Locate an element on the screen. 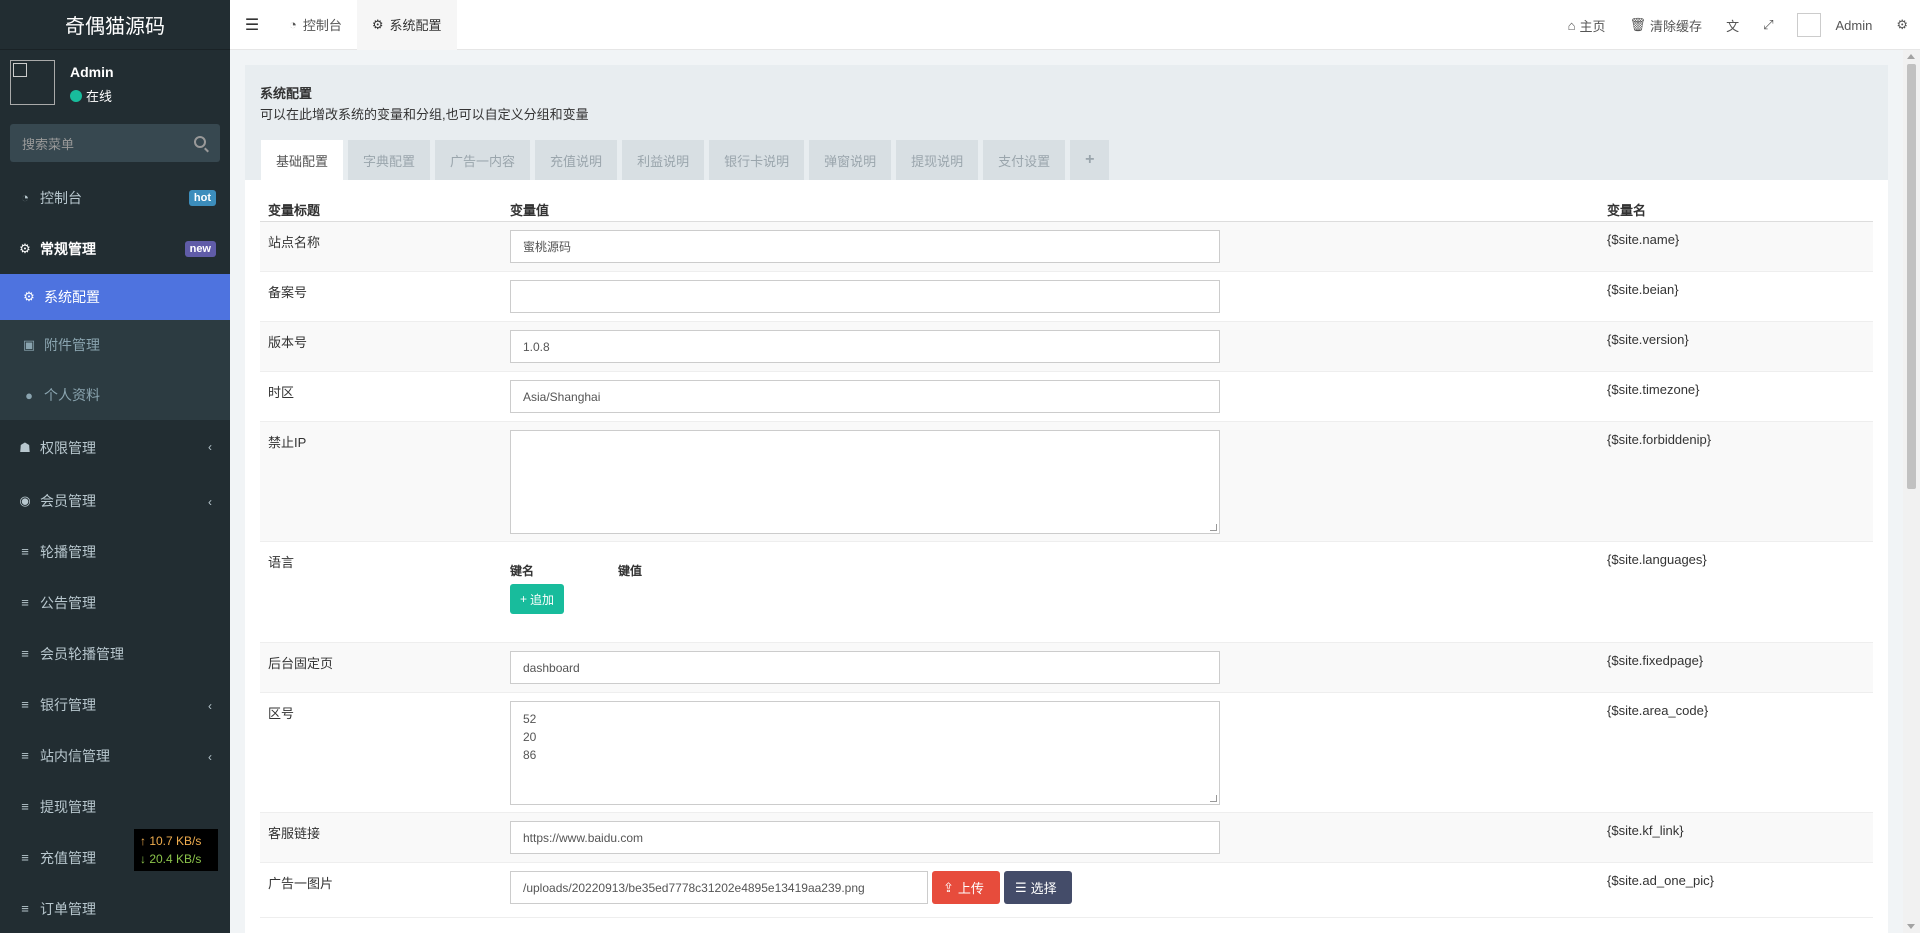 The image size is (1920, 933). timezone-input: Asia/Shanghai is located at coordinates (865, 396).